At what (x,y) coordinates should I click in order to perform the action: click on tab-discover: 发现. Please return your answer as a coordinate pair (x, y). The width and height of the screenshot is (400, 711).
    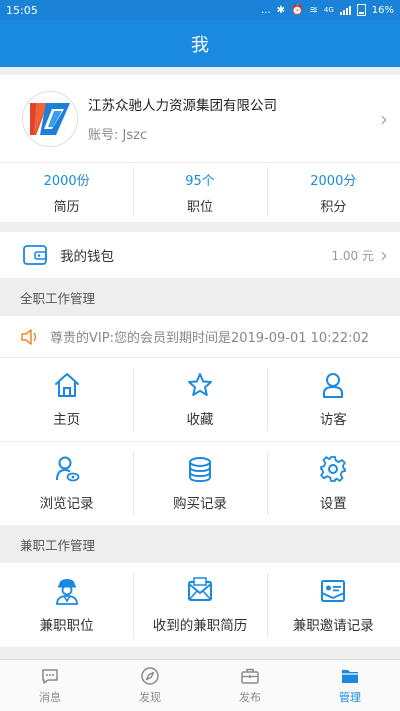
    Looking at the image, I should click on (150, 685).